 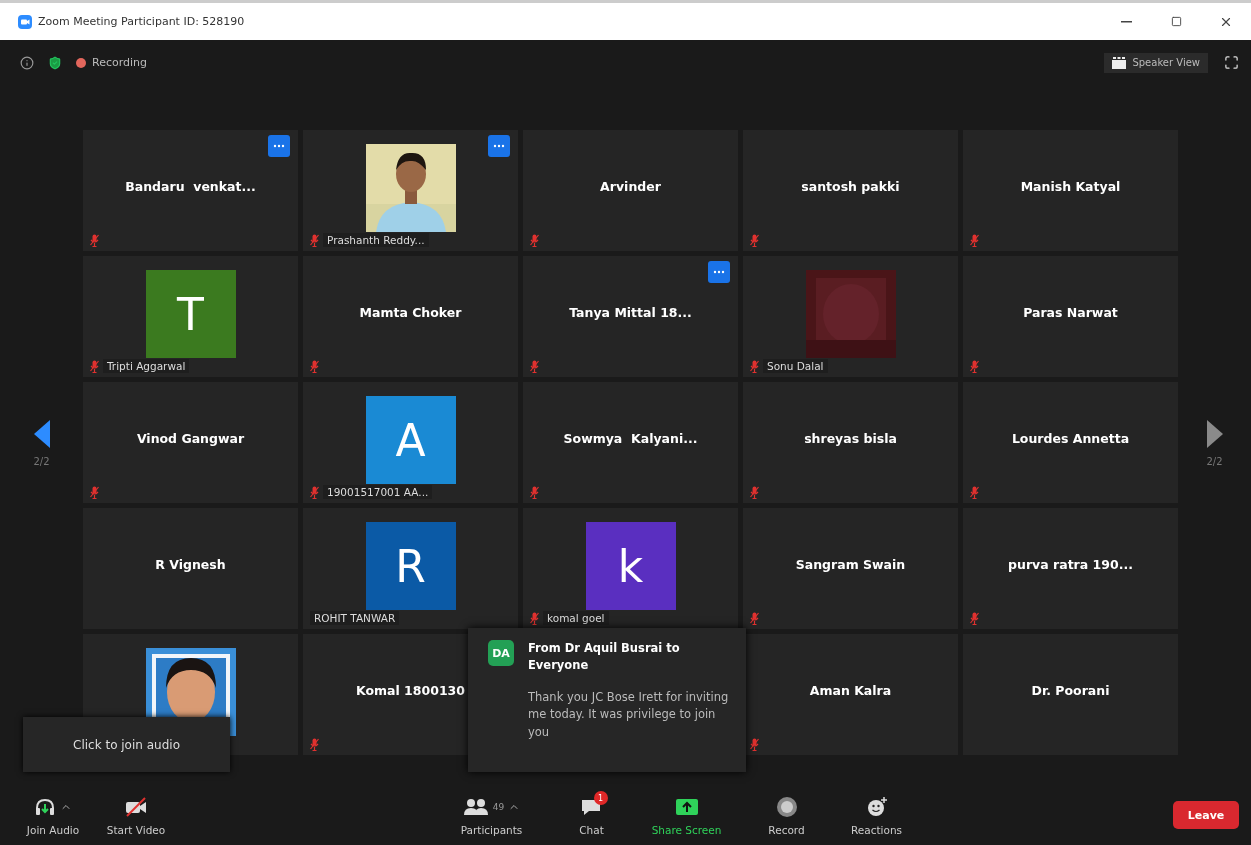 What do you see at coordinates (146, 366) in the screenshot?
I see `participant-name: Tripti Aggarwal` at bounding box center [146, 366].